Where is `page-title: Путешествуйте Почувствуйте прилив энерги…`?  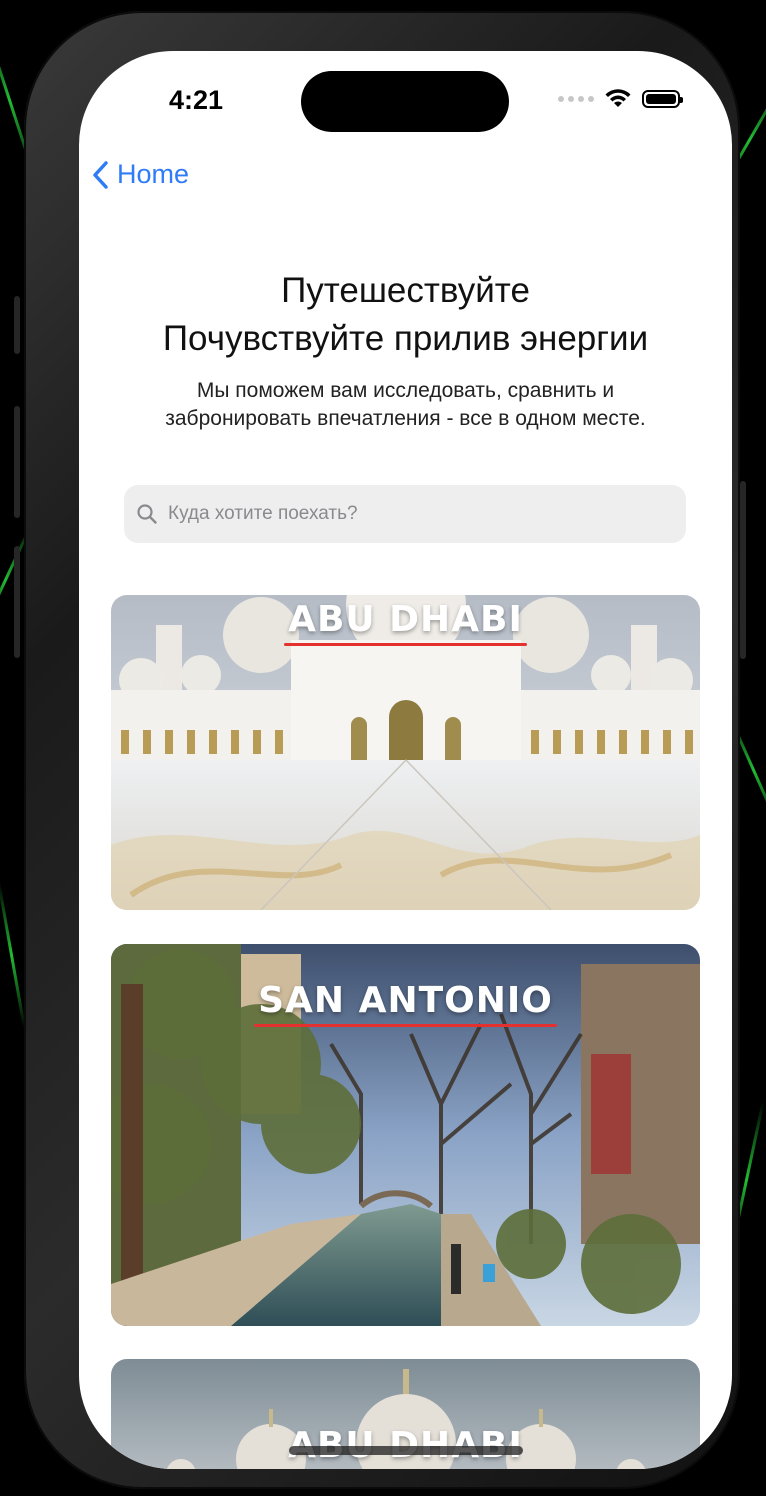 page-title: Путешествуйте Почувствуйте прилив энерги… is located at coordinates (405, 315).